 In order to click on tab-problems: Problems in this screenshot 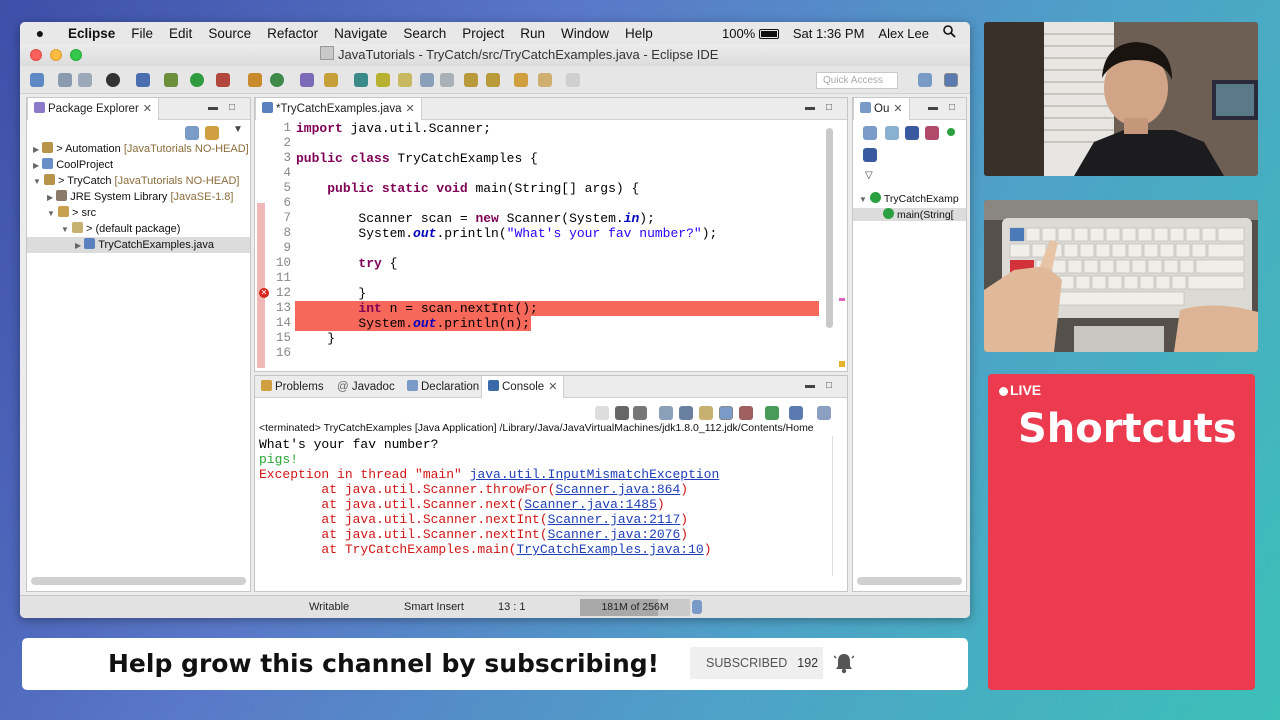, I will do `click(292, 387)`.